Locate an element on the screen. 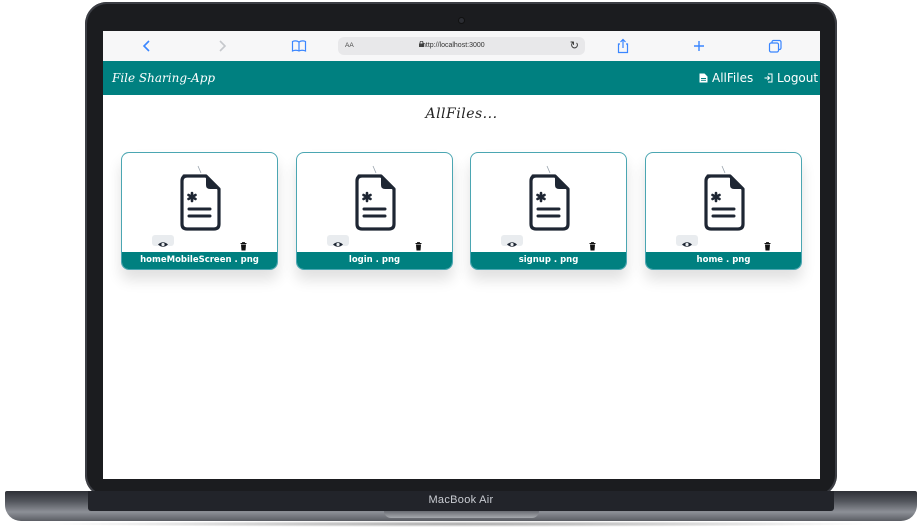 The width and height of the screenshot is (922, 530). app-navbar: File Sharing-App AllFiles Logout is located at coordinates (461, 78).